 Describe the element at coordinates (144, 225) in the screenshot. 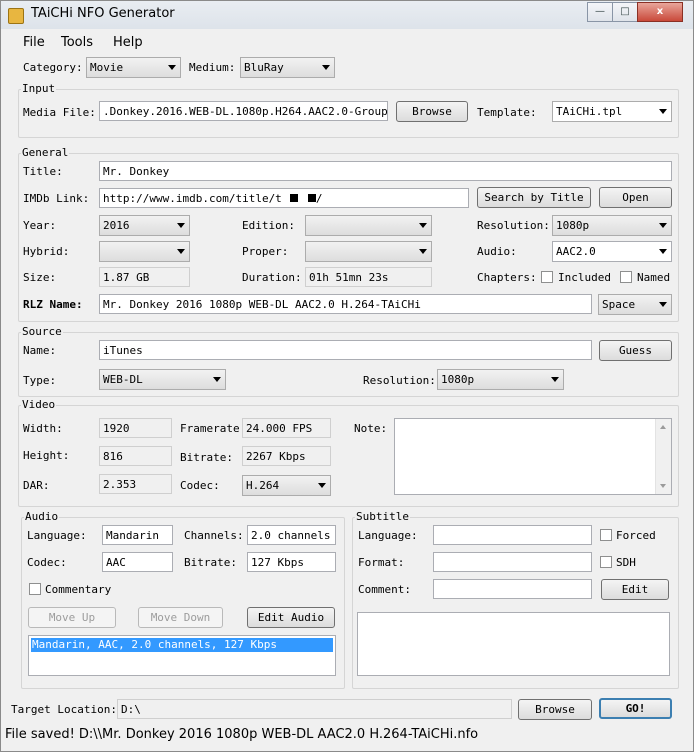

I see `year-select: 2016` at that location.